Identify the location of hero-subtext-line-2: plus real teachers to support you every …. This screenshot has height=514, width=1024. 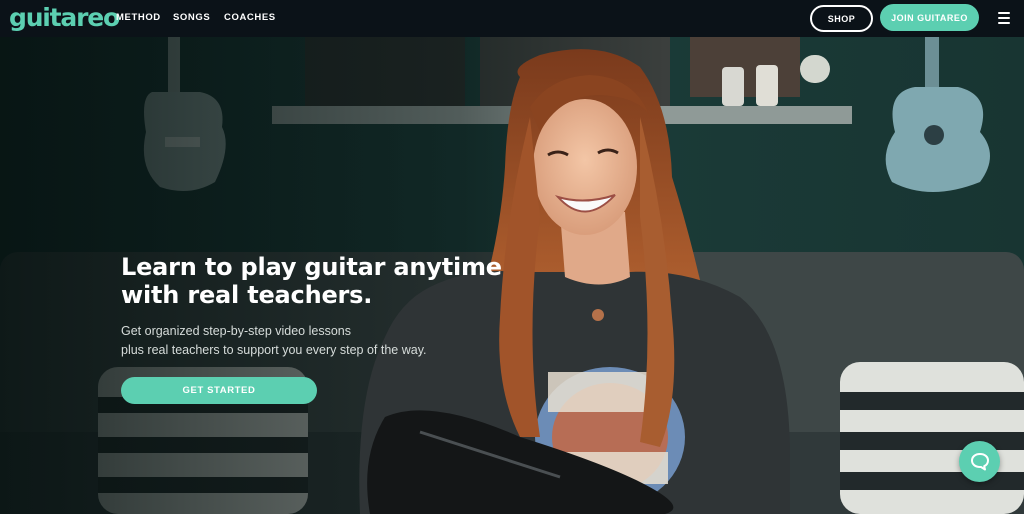
(274, 349).